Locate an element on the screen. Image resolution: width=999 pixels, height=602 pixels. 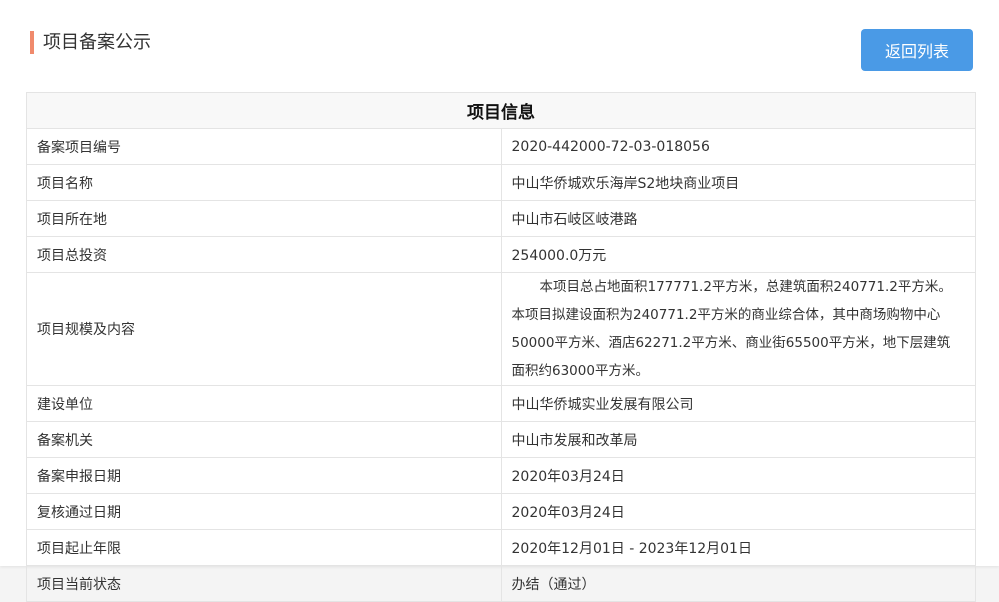
table-row: 备案项目编号 2020-442000-72-03-018056 is located at coordinates (501, 146).